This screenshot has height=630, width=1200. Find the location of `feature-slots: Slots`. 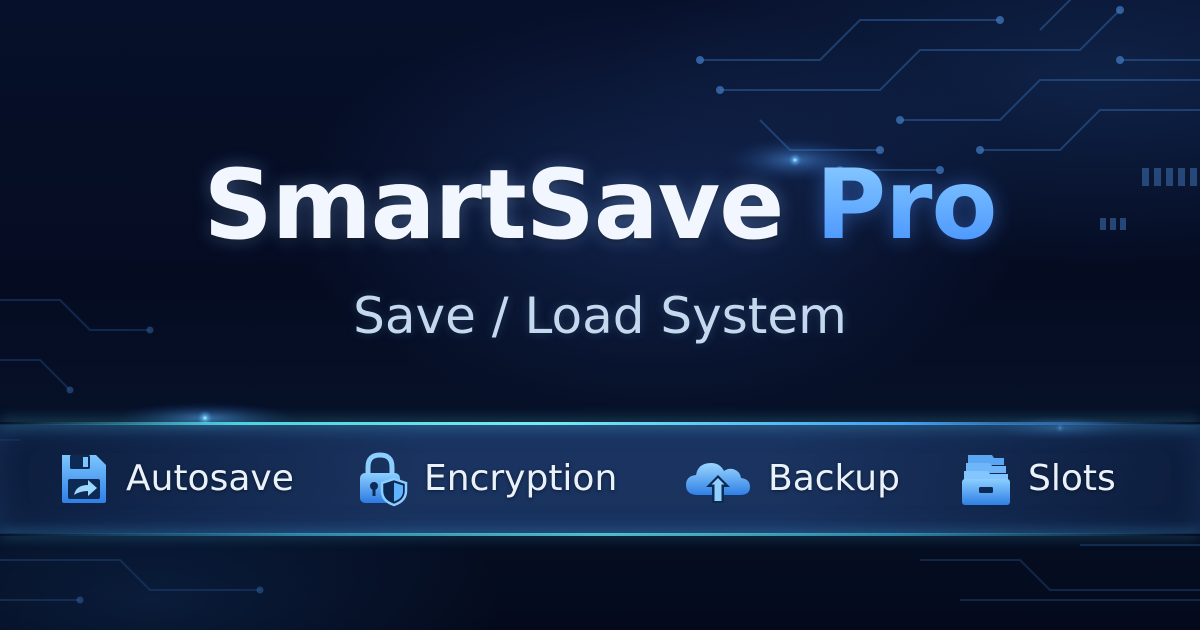

feature-slots: Slots is located at coordinates (1037, 479).